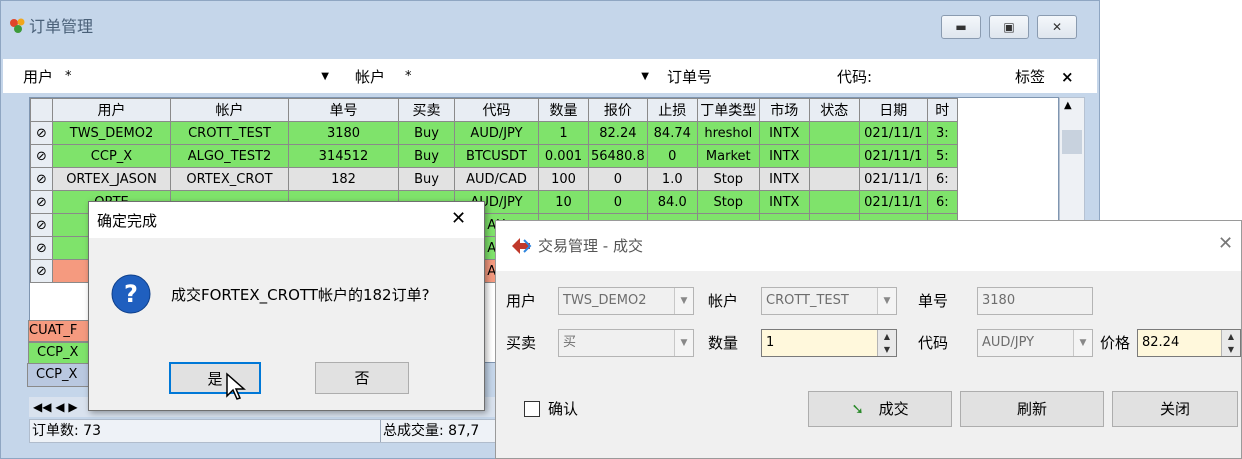 This screenshot has height=459, width=1242. Describe the element at coordinates (343, 110) in the screenshot. I see `column-header: 单号` at that location.